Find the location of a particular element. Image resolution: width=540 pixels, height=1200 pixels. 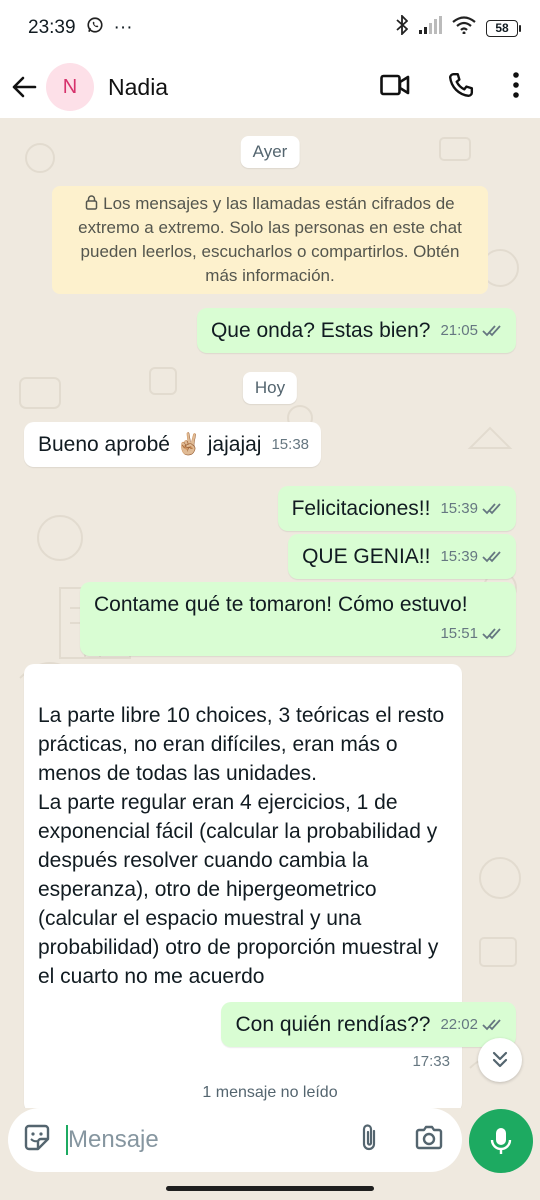

message-text: Contame qué te tomaron! Cómo estuvo! is located at coordinates (281, 604).